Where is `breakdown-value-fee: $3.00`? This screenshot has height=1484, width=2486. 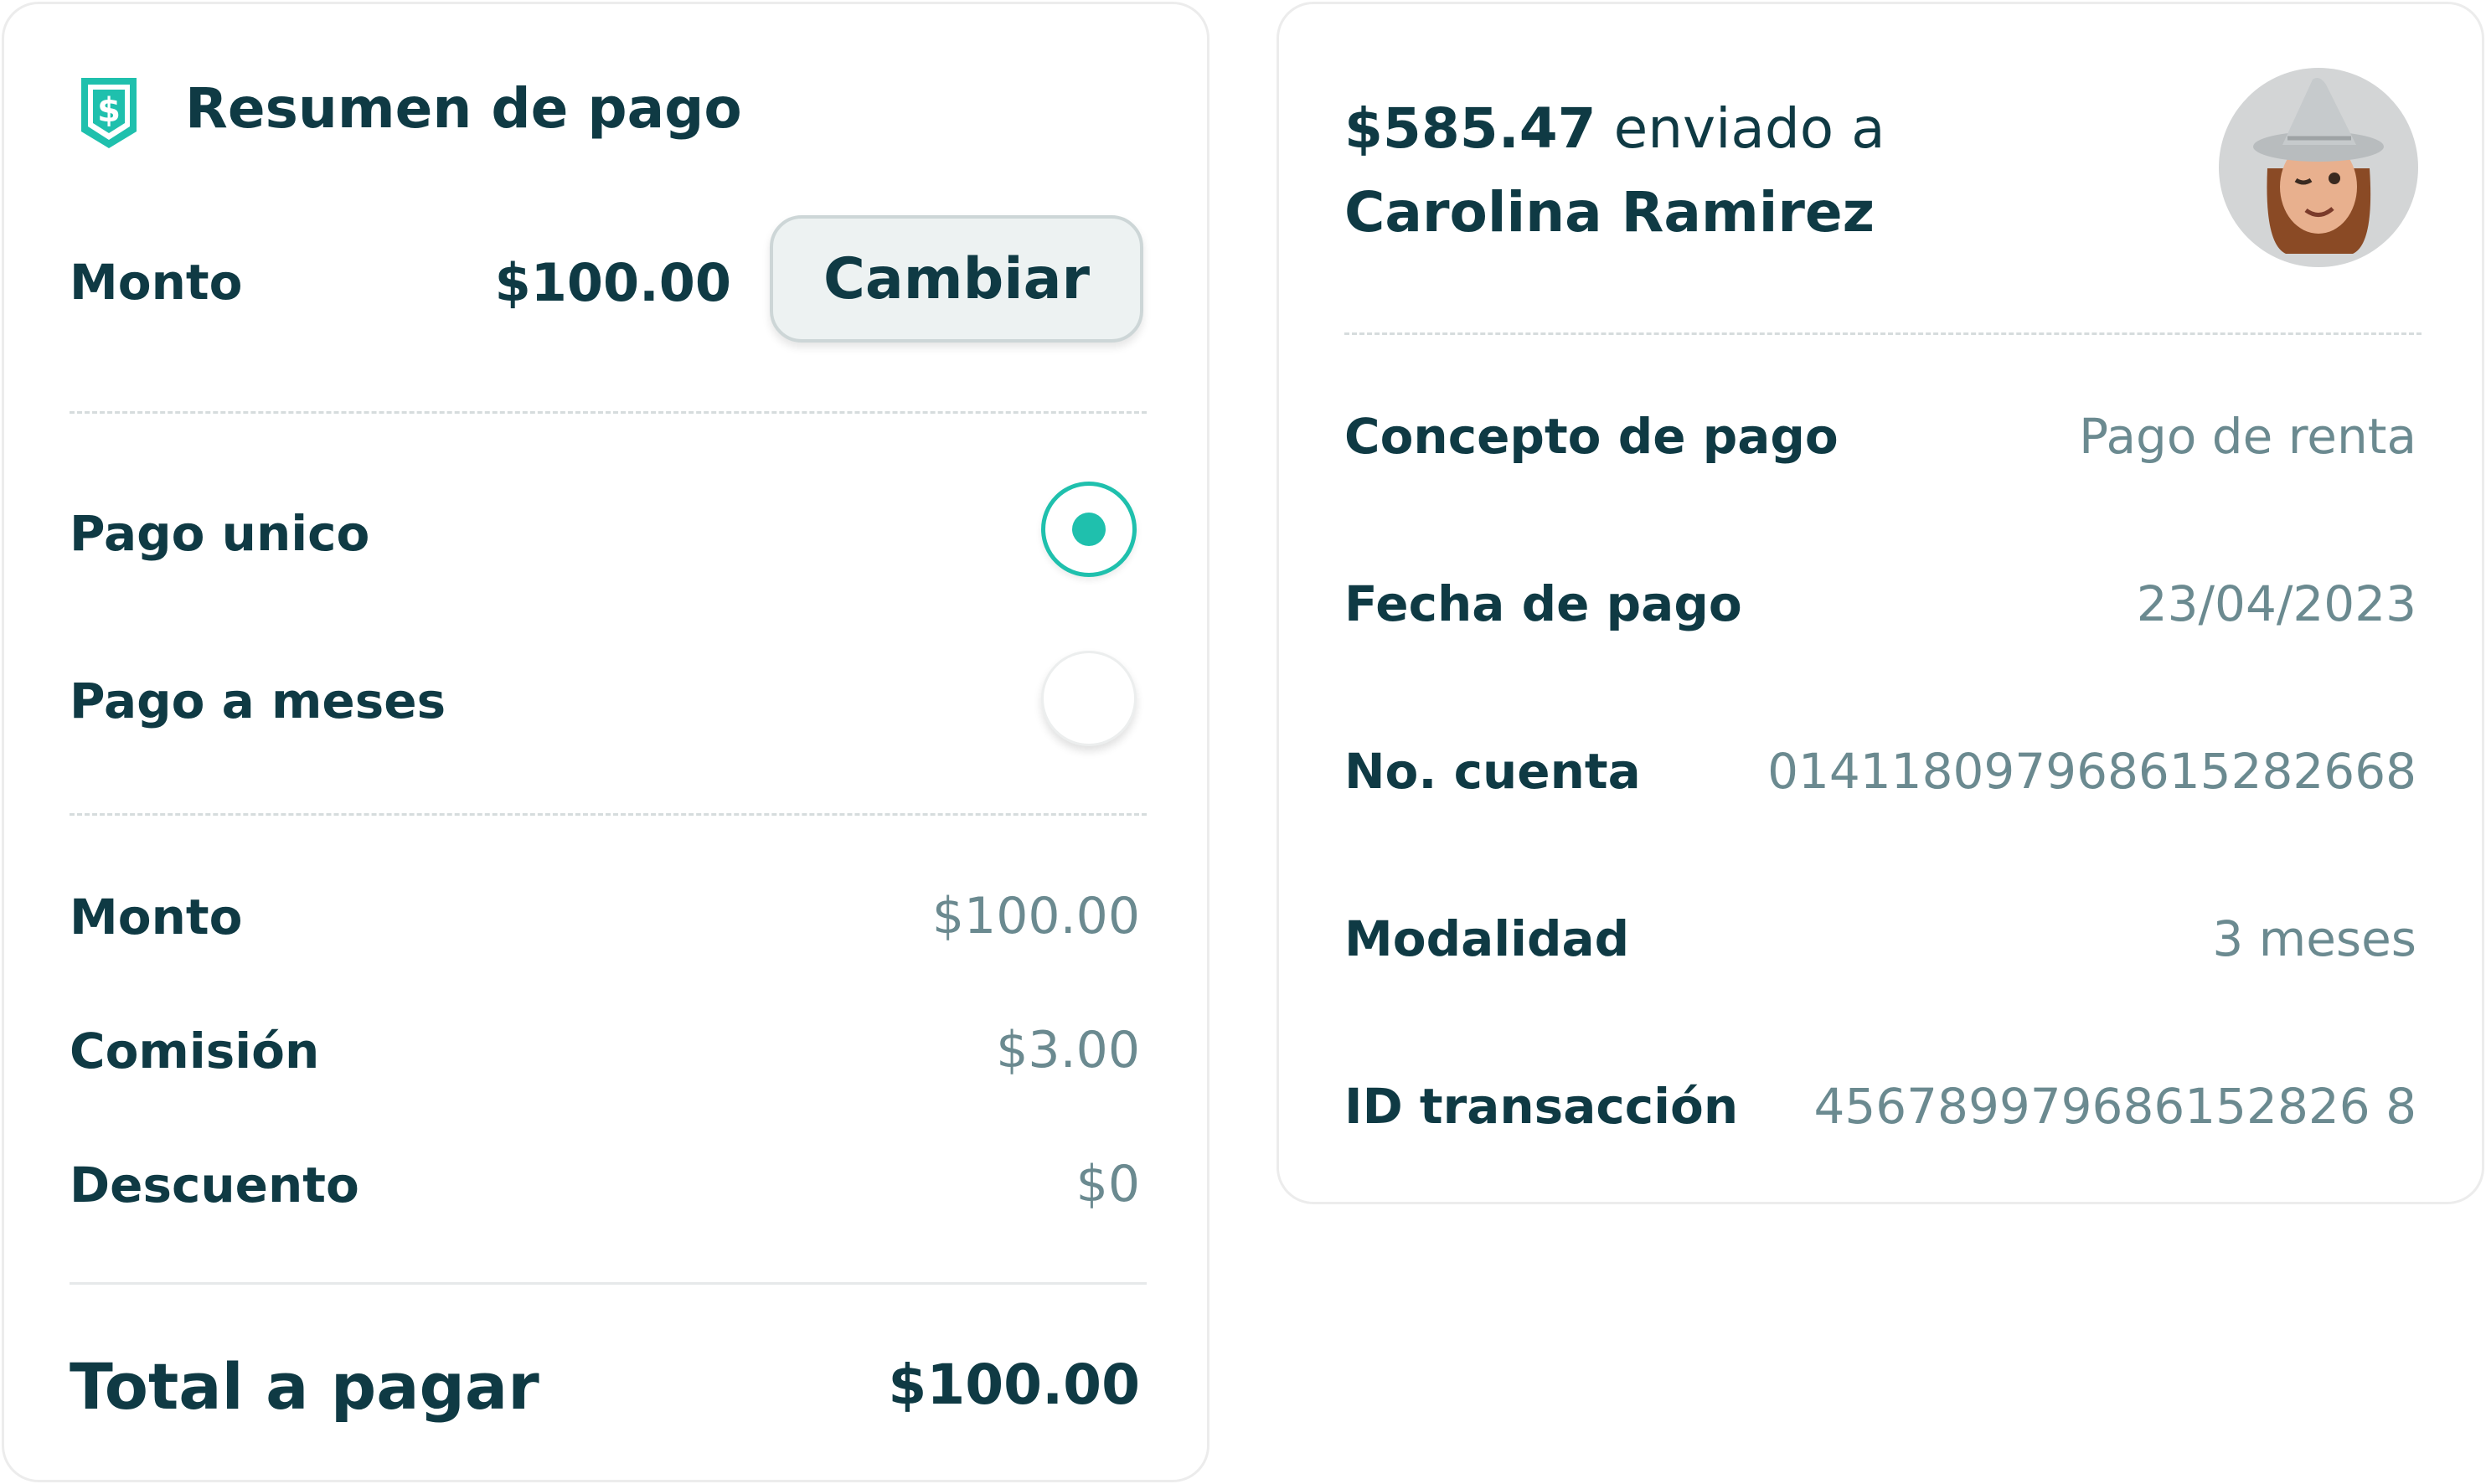 breakdown-value-fee: $3.00 is located at coordinates (1068, 1050).